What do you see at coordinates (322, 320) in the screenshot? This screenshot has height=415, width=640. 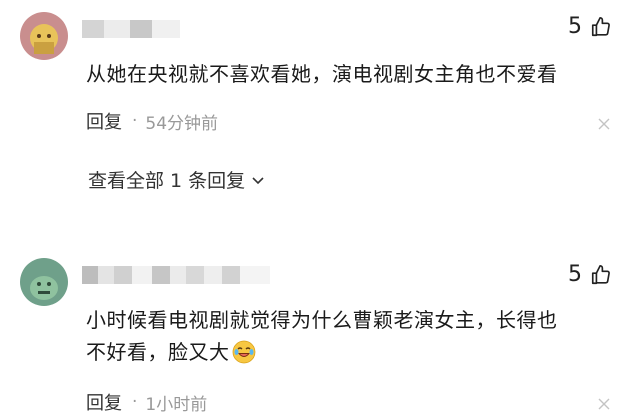 I see `comment-text-line-1: 小时候看电视剧就觉得为什么曹颖老演女主，长得也` at bounding box center [322, 320].